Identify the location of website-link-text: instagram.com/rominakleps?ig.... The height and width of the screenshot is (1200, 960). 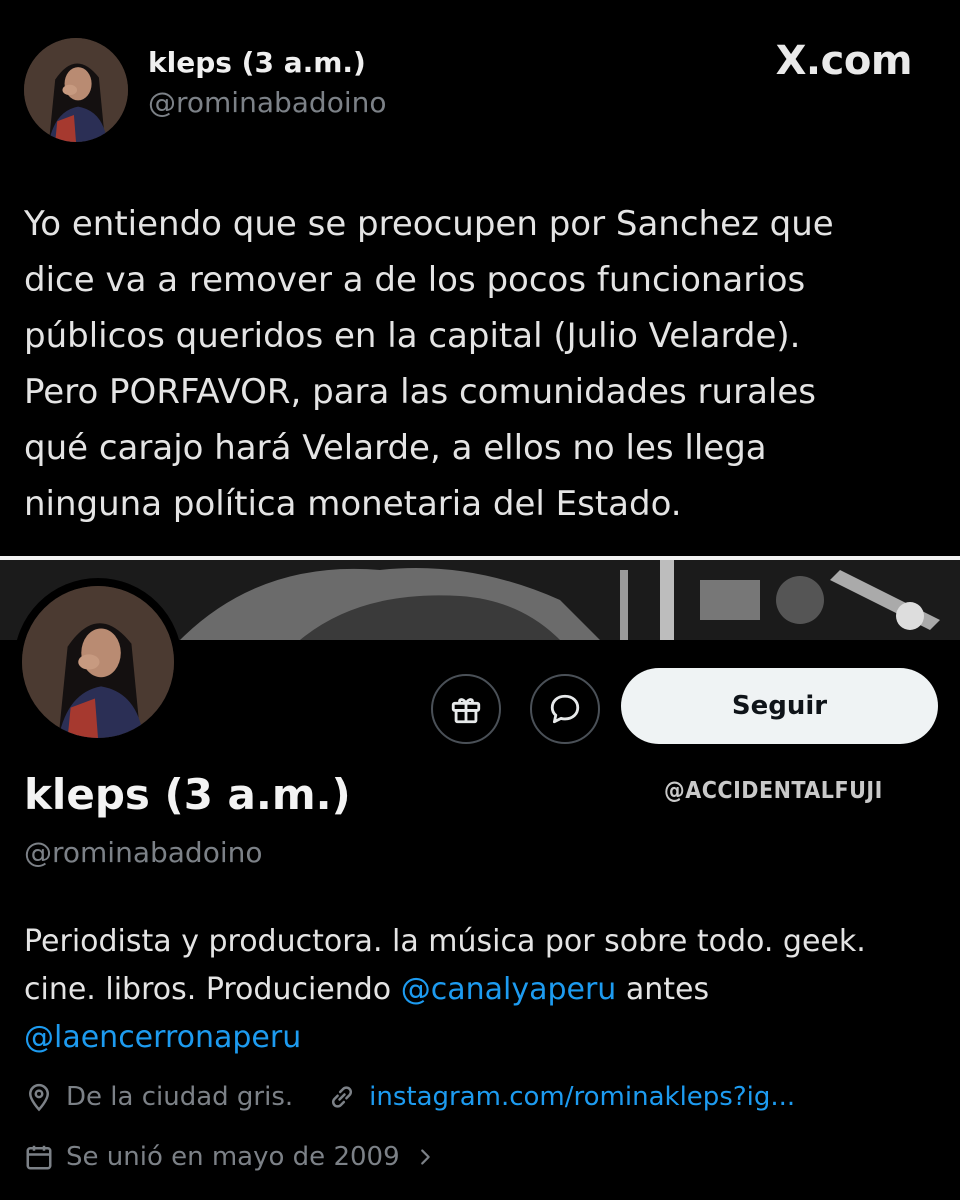
(582, 1097).